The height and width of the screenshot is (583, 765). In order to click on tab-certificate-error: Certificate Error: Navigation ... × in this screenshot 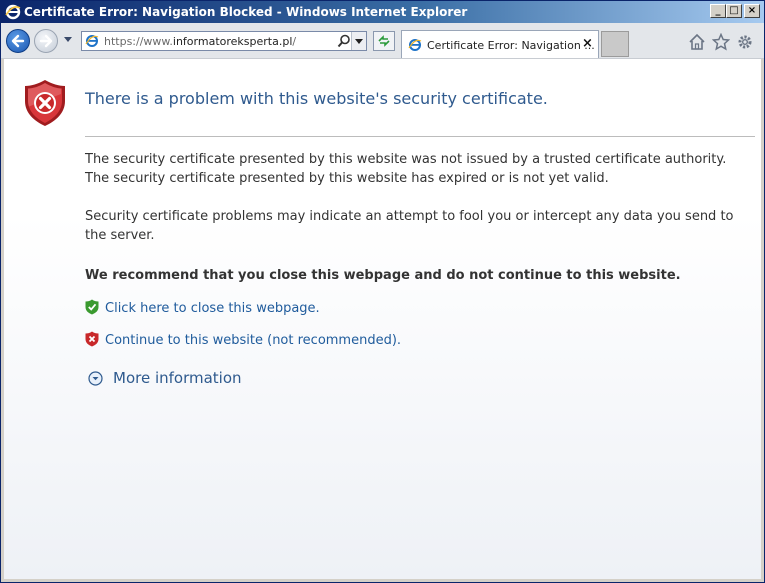, I will do `click(500, 44)`.